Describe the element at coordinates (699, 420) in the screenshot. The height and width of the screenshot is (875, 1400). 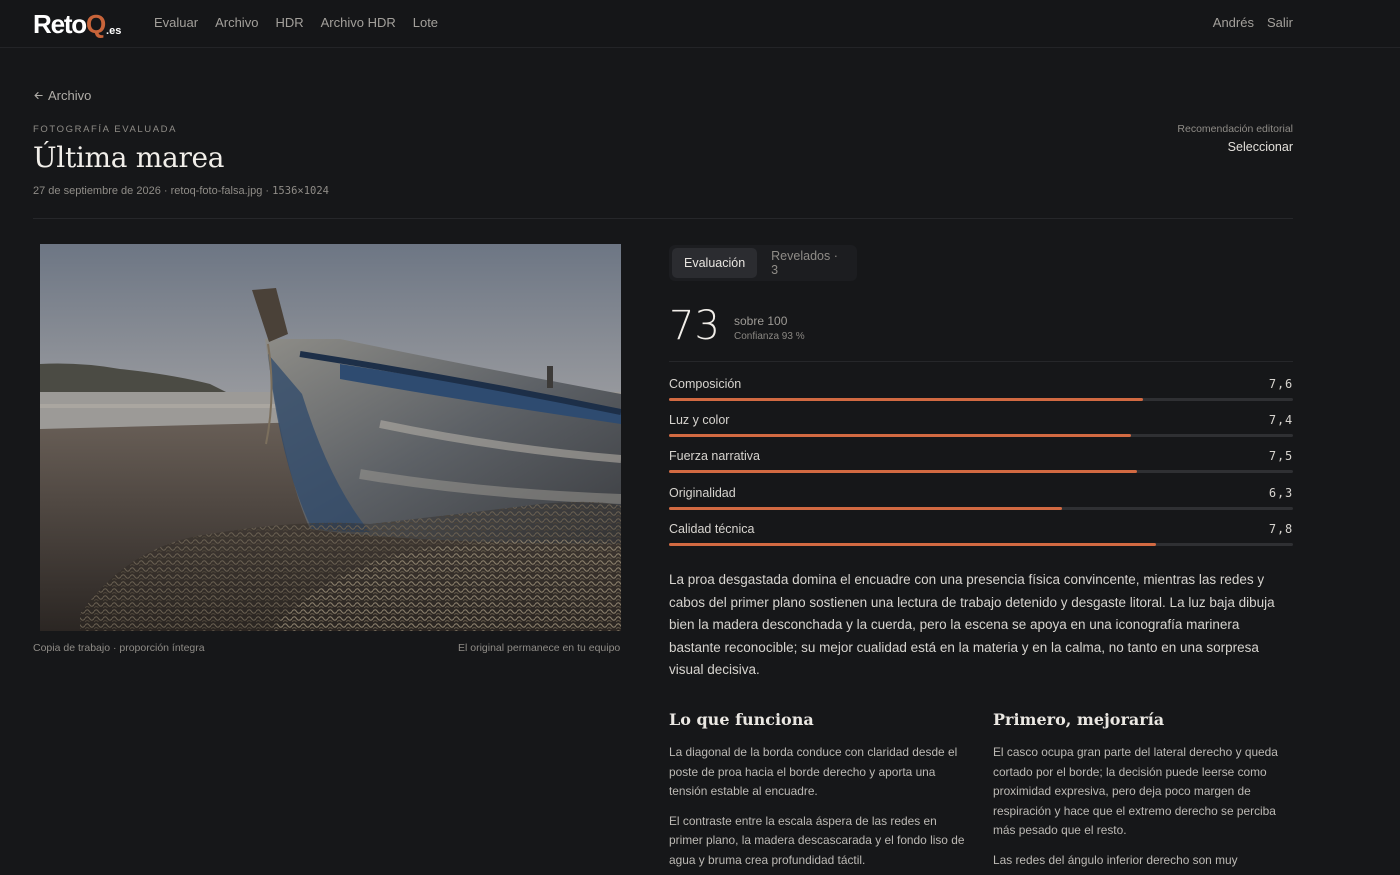
I see `criterion-label: Luz y color` at that location.